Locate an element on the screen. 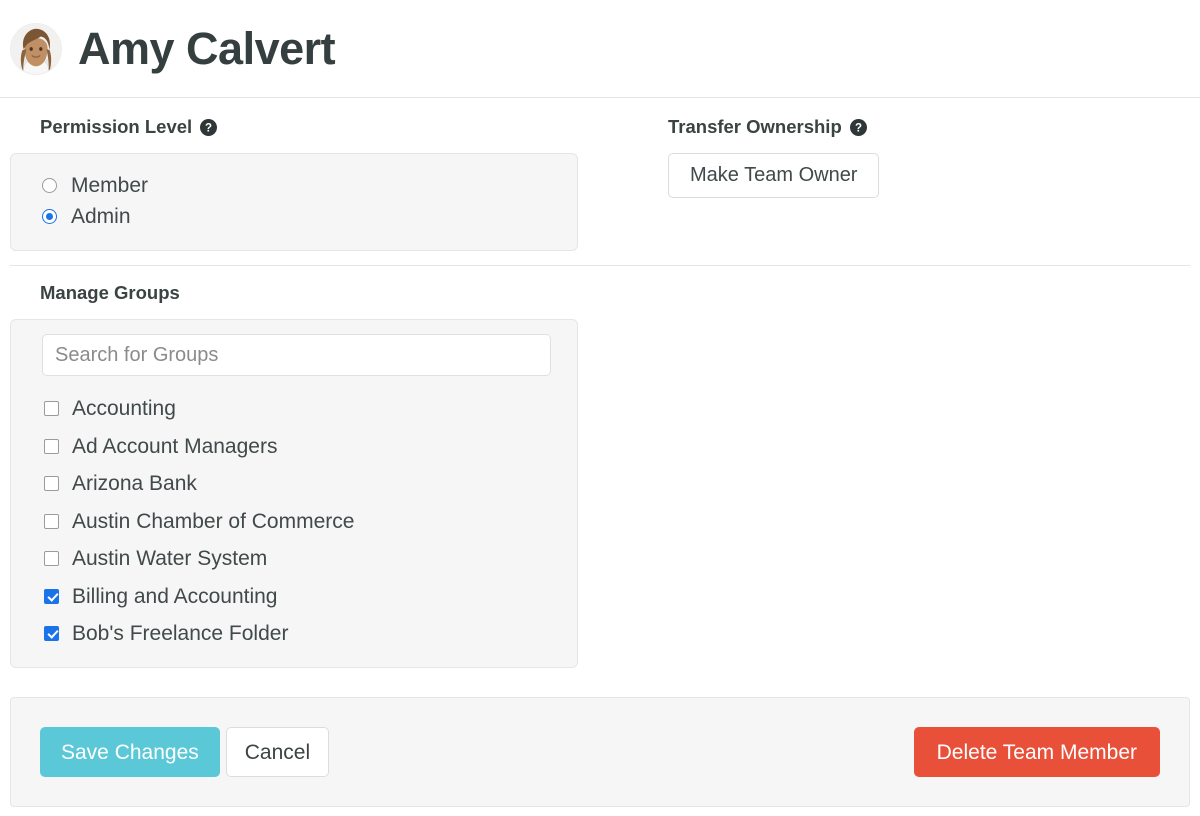  manage-groups-label: Manage Groups is located at coordinates (110, 292).